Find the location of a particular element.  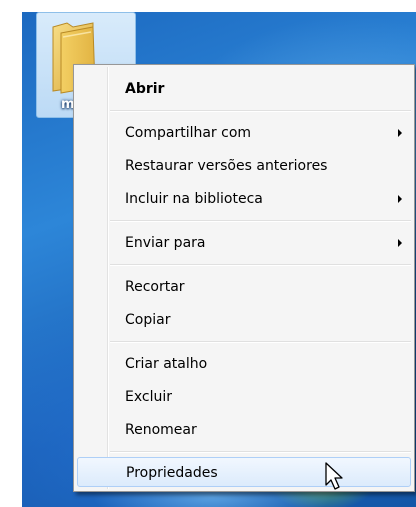

arrow-pointer-icon is located at coordinates (336, 479).